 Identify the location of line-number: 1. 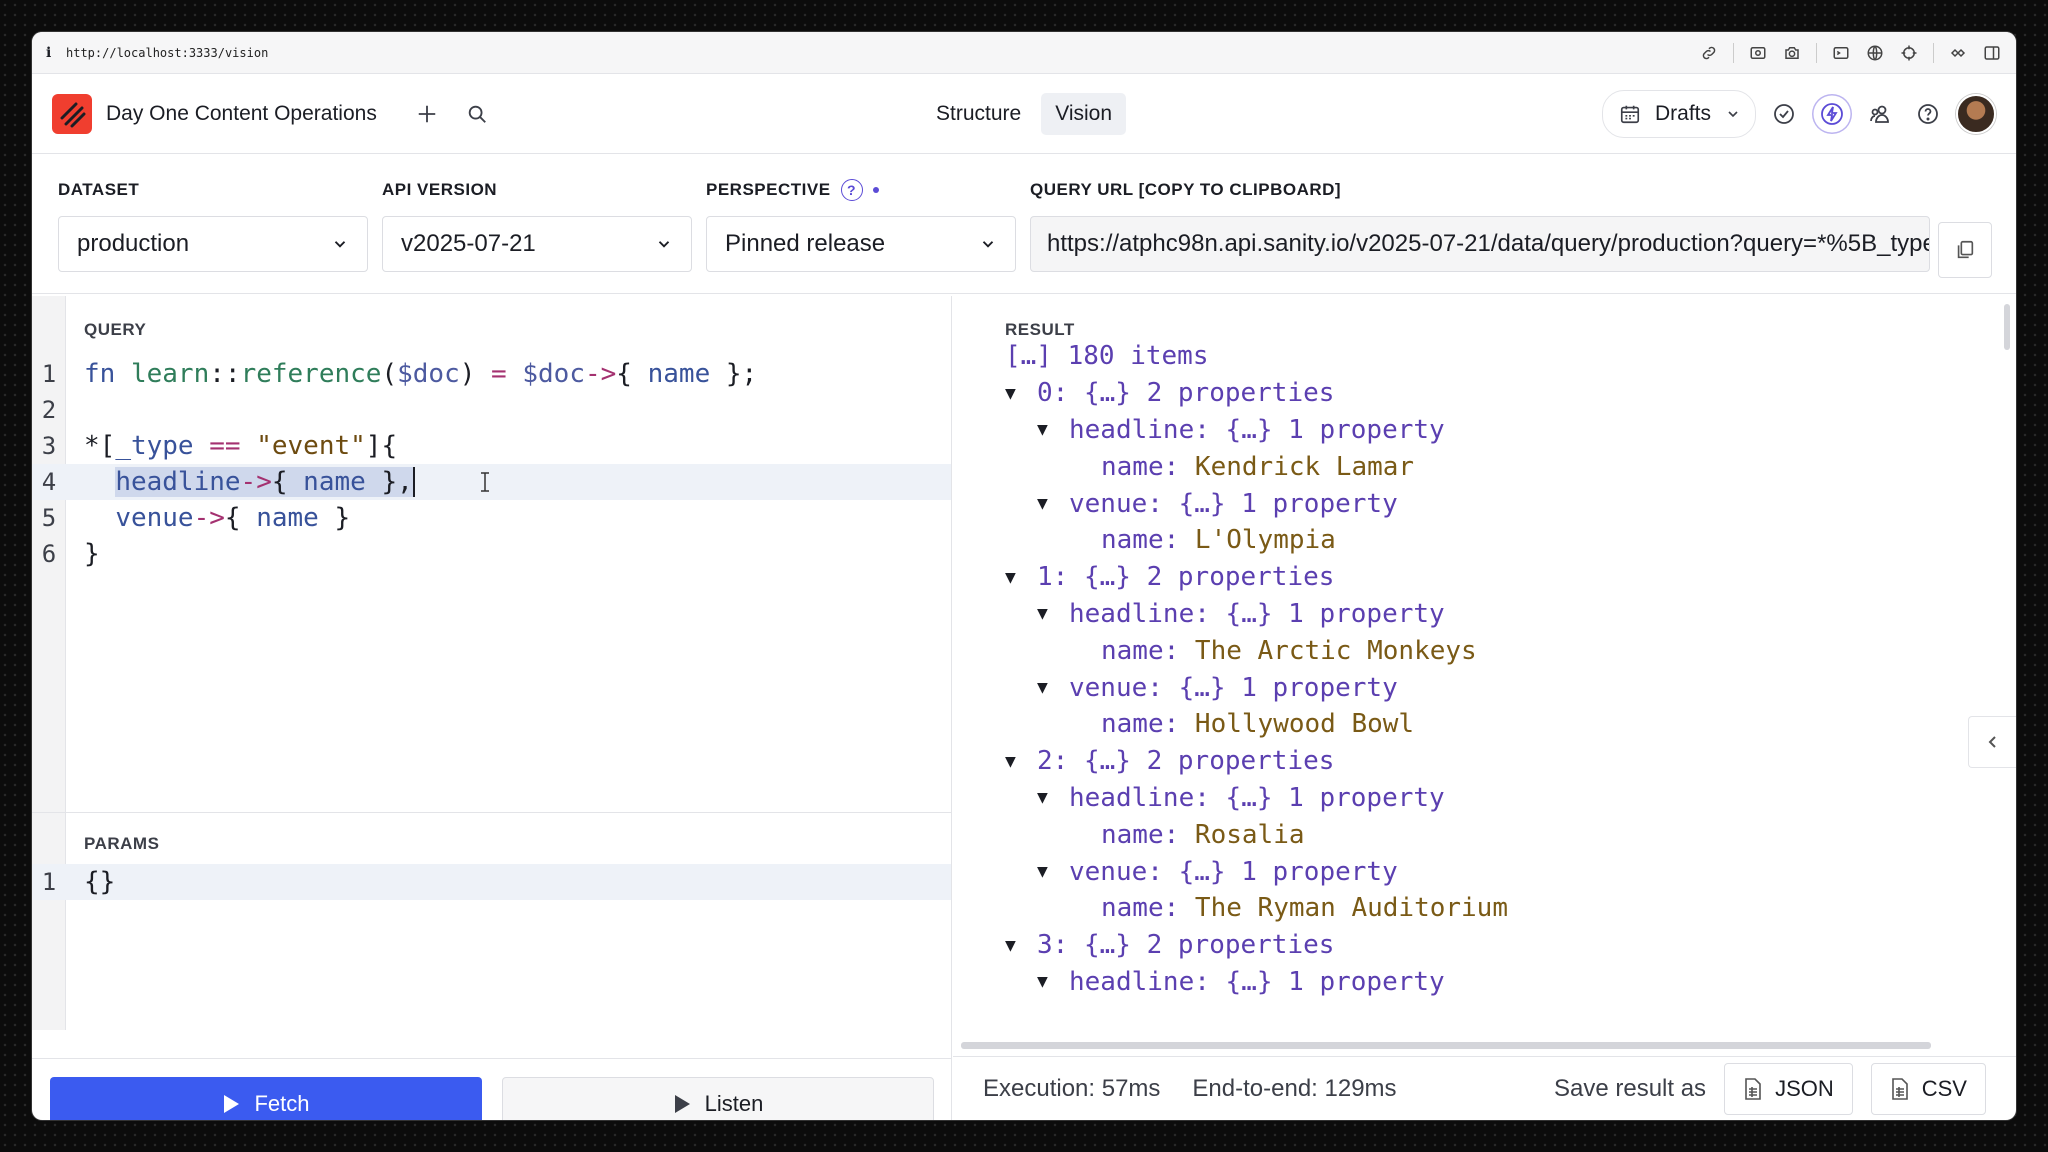
(49, 374).